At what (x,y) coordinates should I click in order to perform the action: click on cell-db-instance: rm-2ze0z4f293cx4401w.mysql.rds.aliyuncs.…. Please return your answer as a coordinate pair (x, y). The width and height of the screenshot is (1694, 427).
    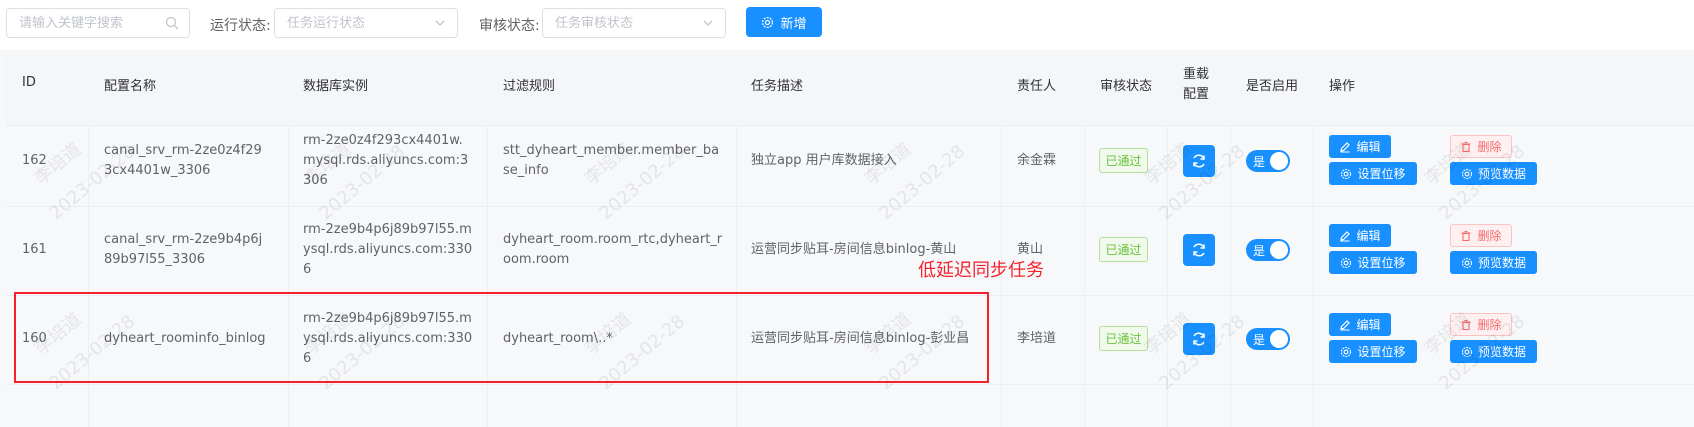
    Looking at the image, I should click on (386, 160).